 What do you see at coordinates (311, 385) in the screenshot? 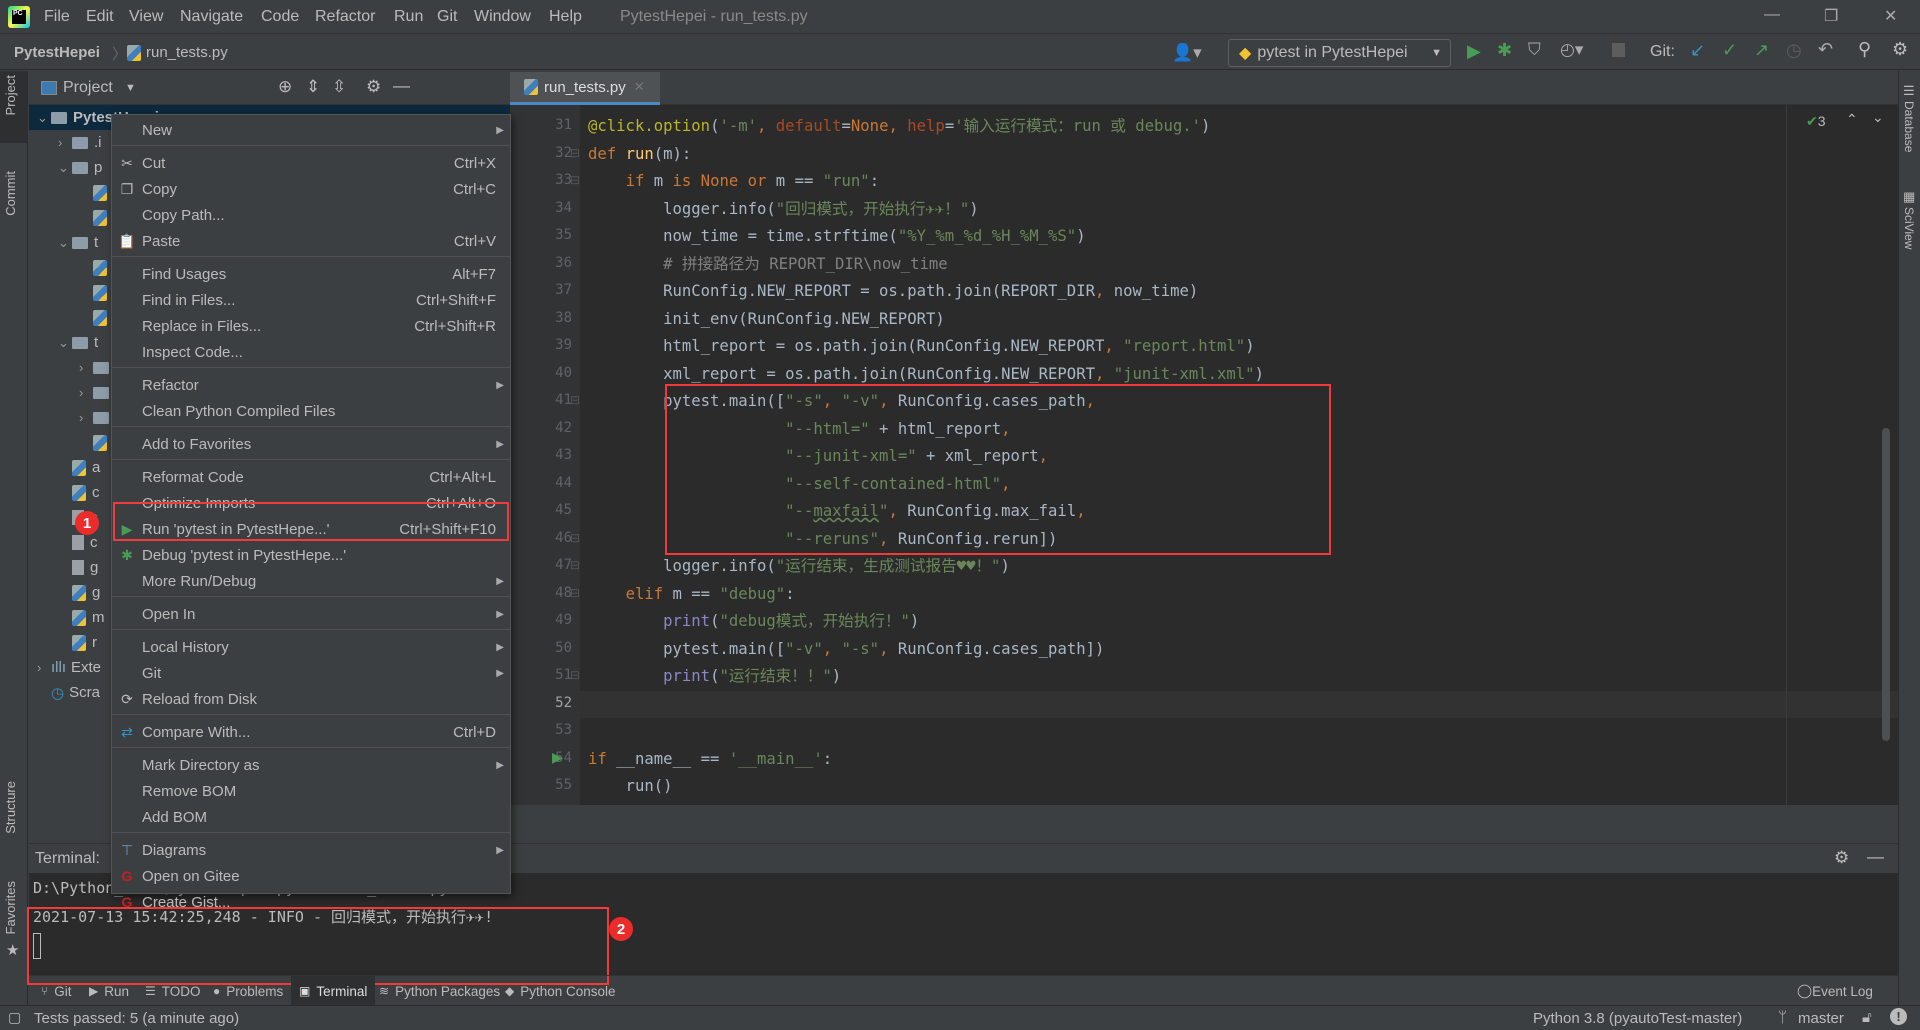
I see `menu-item-refactor: Refactor ▶` at bounding box center [311, 385].